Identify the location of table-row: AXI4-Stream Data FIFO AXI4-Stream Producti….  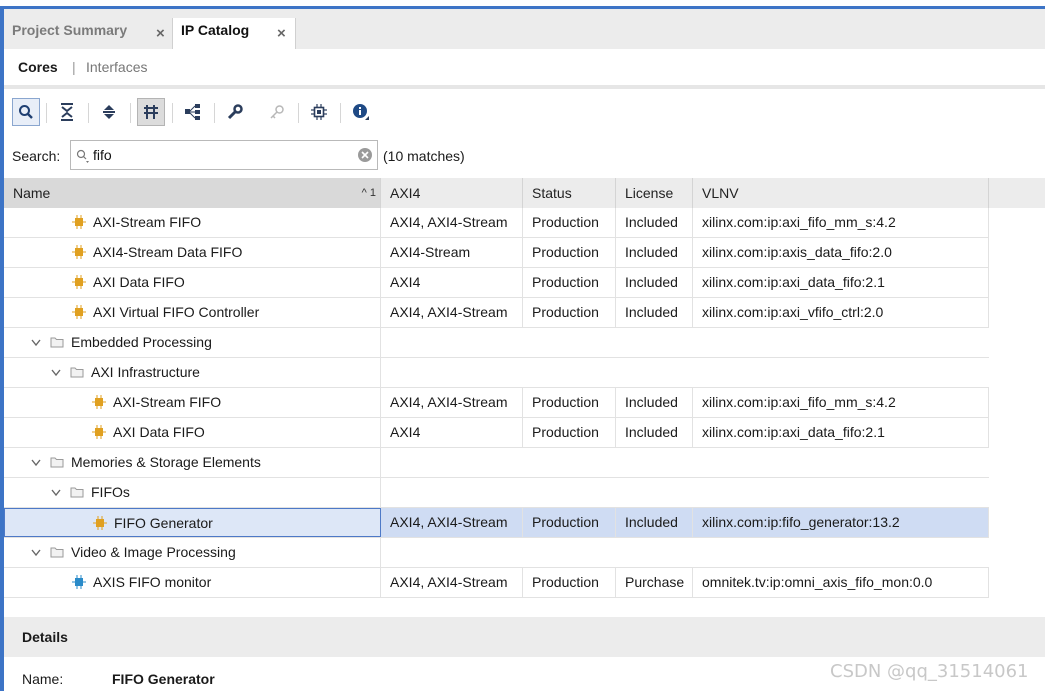
(496, 253).